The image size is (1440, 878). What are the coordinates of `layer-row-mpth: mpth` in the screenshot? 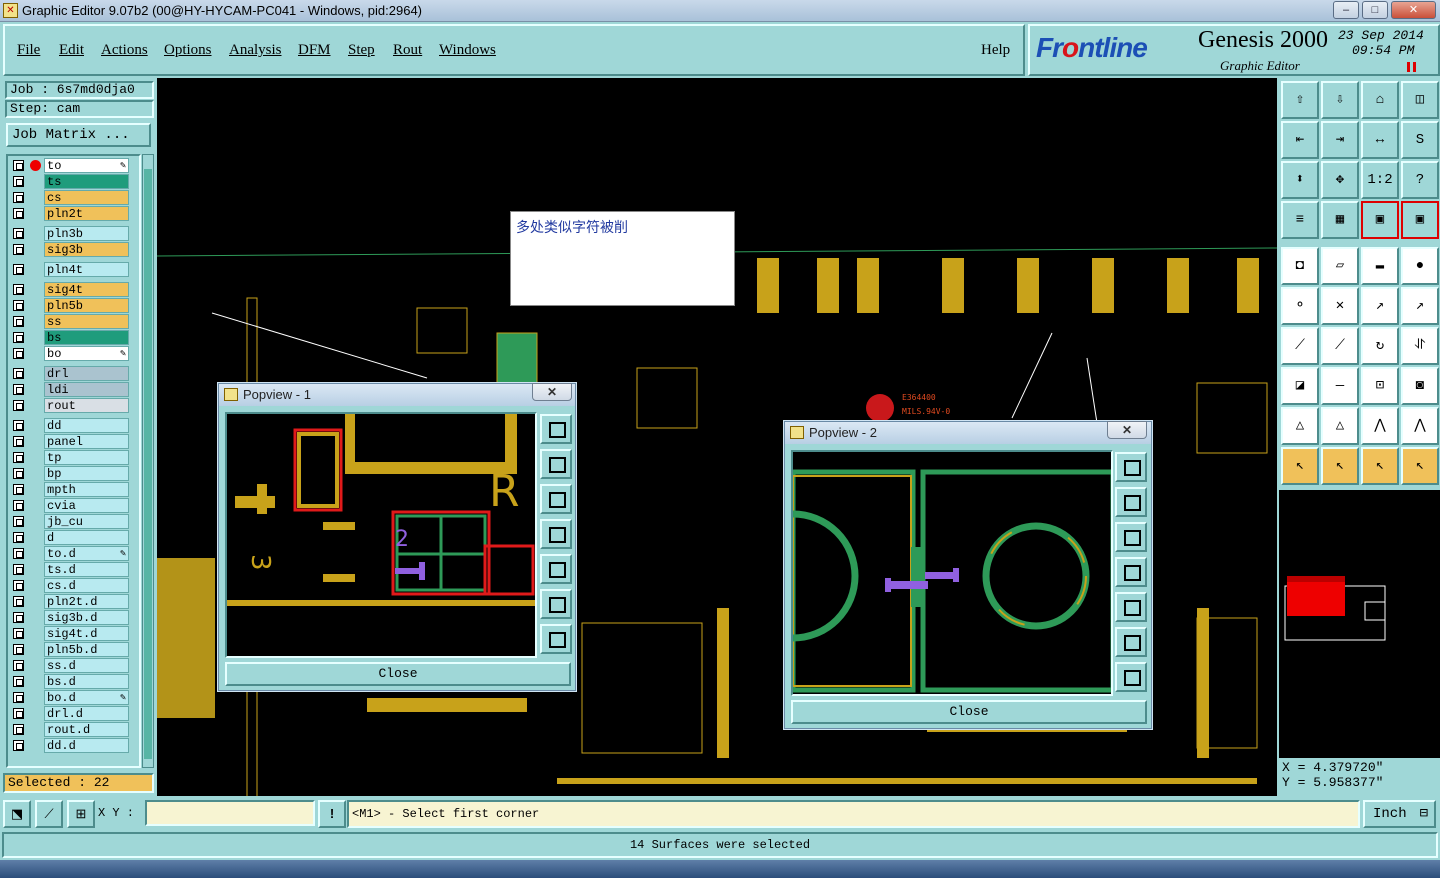 It's located at (74, 489).